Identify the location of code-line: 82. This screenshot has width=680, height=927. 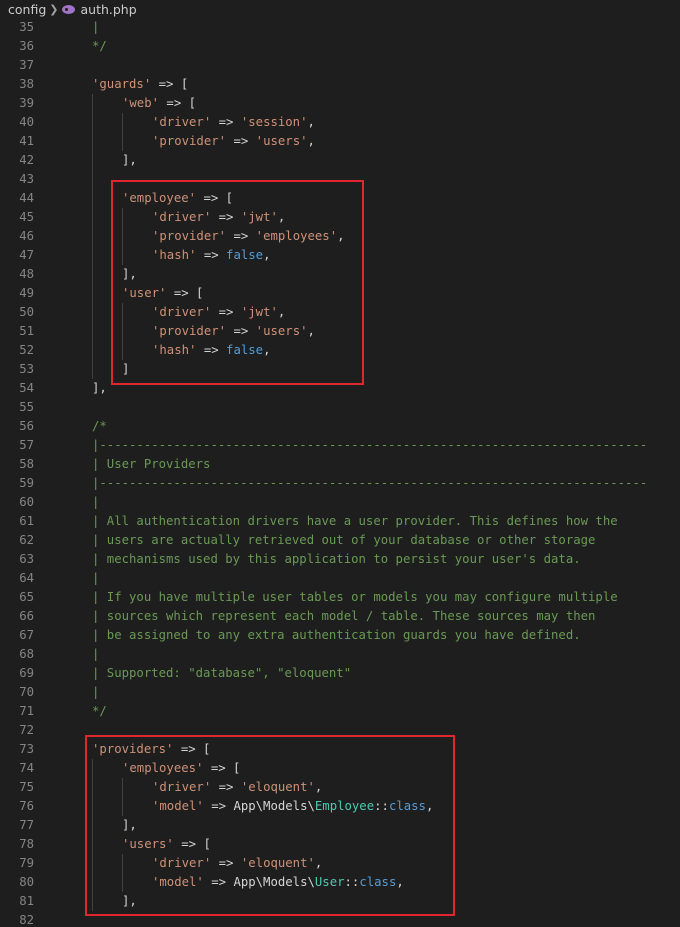
(340, 919).